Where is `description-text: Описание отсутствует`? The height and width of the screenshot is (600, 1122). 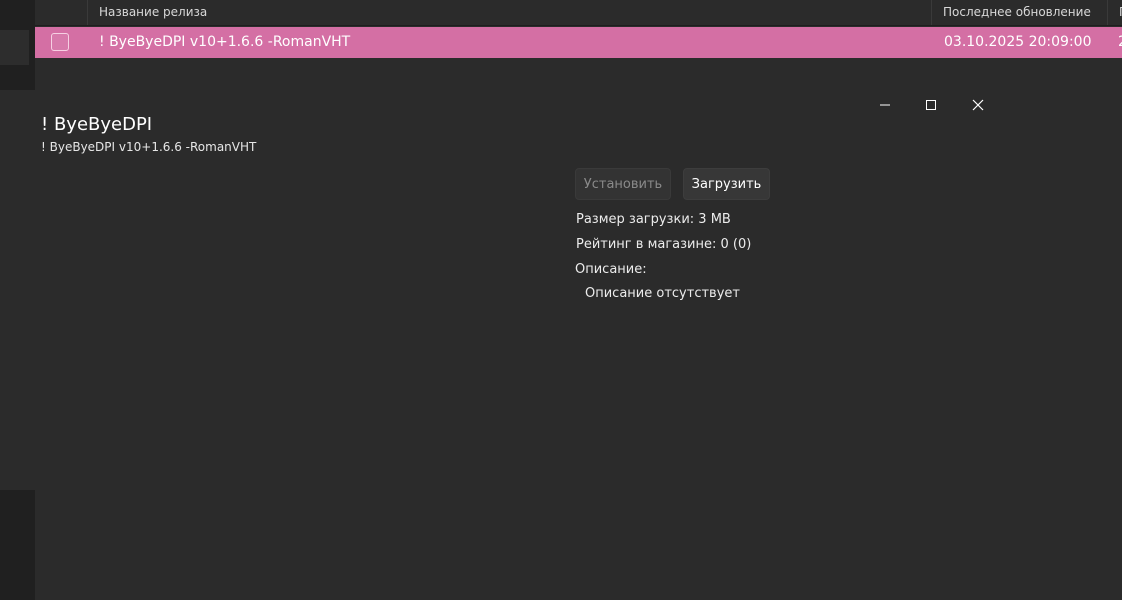 description-text: Описание отсутствует is located at coordinates (662, 293).